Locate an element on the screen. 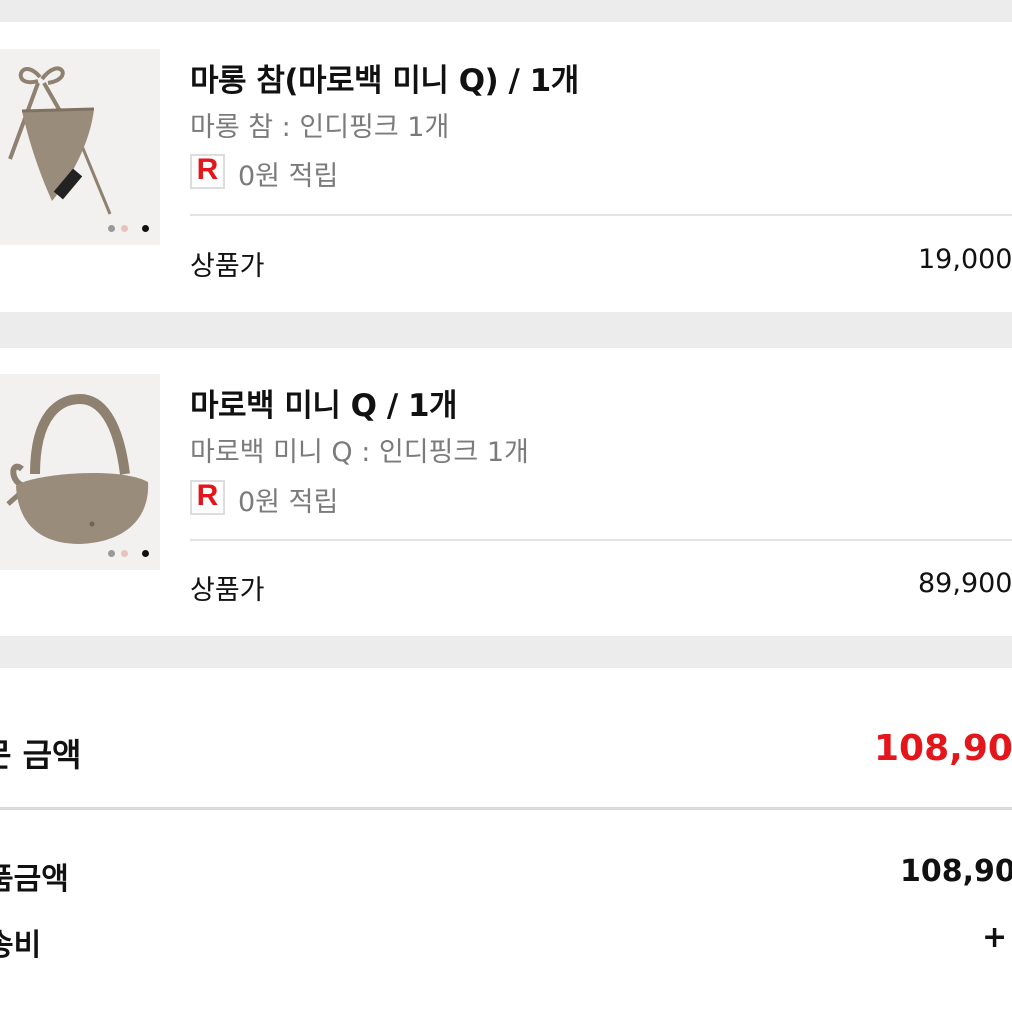  shoulder-bag-image is located at coordinates (77, 468).